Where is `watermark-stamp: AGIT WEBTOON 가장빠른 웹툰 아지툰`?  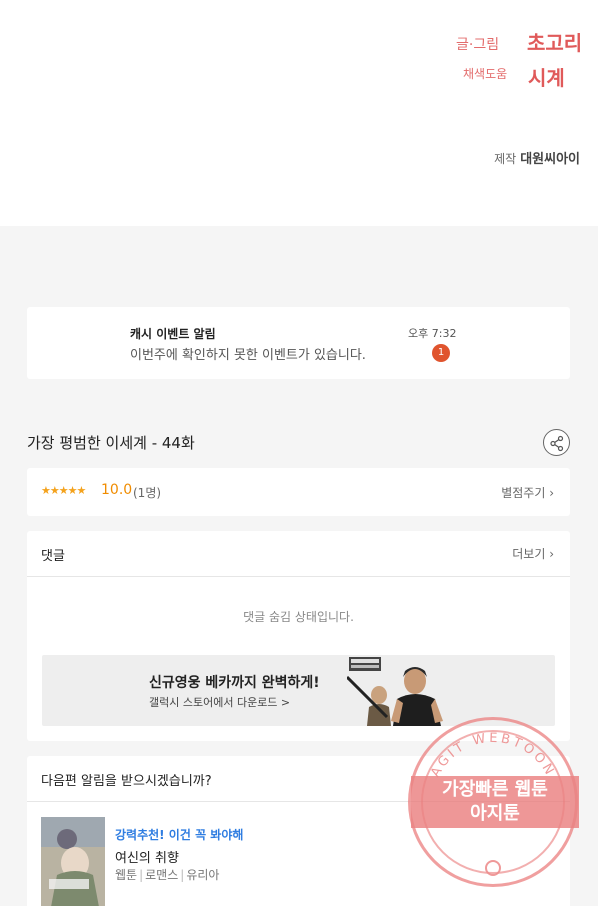 watermark-stamp: AGIT WEBTOON 가장빠른 웹툰 아지툰 is located at coordinates (493, 802).